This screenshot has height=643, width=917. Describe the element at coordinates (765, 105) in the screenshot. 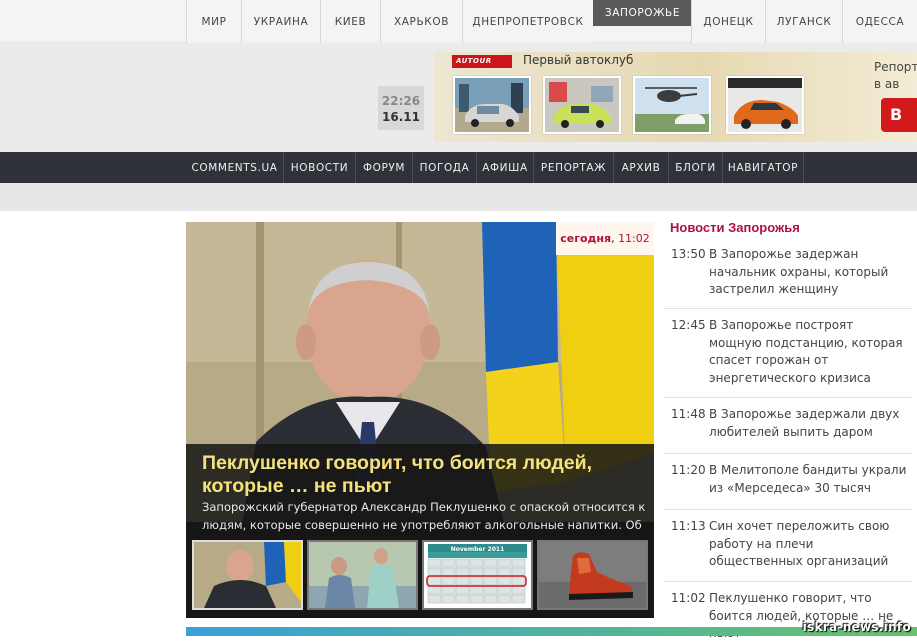

I see `banner-photo-orange-car` at that location.